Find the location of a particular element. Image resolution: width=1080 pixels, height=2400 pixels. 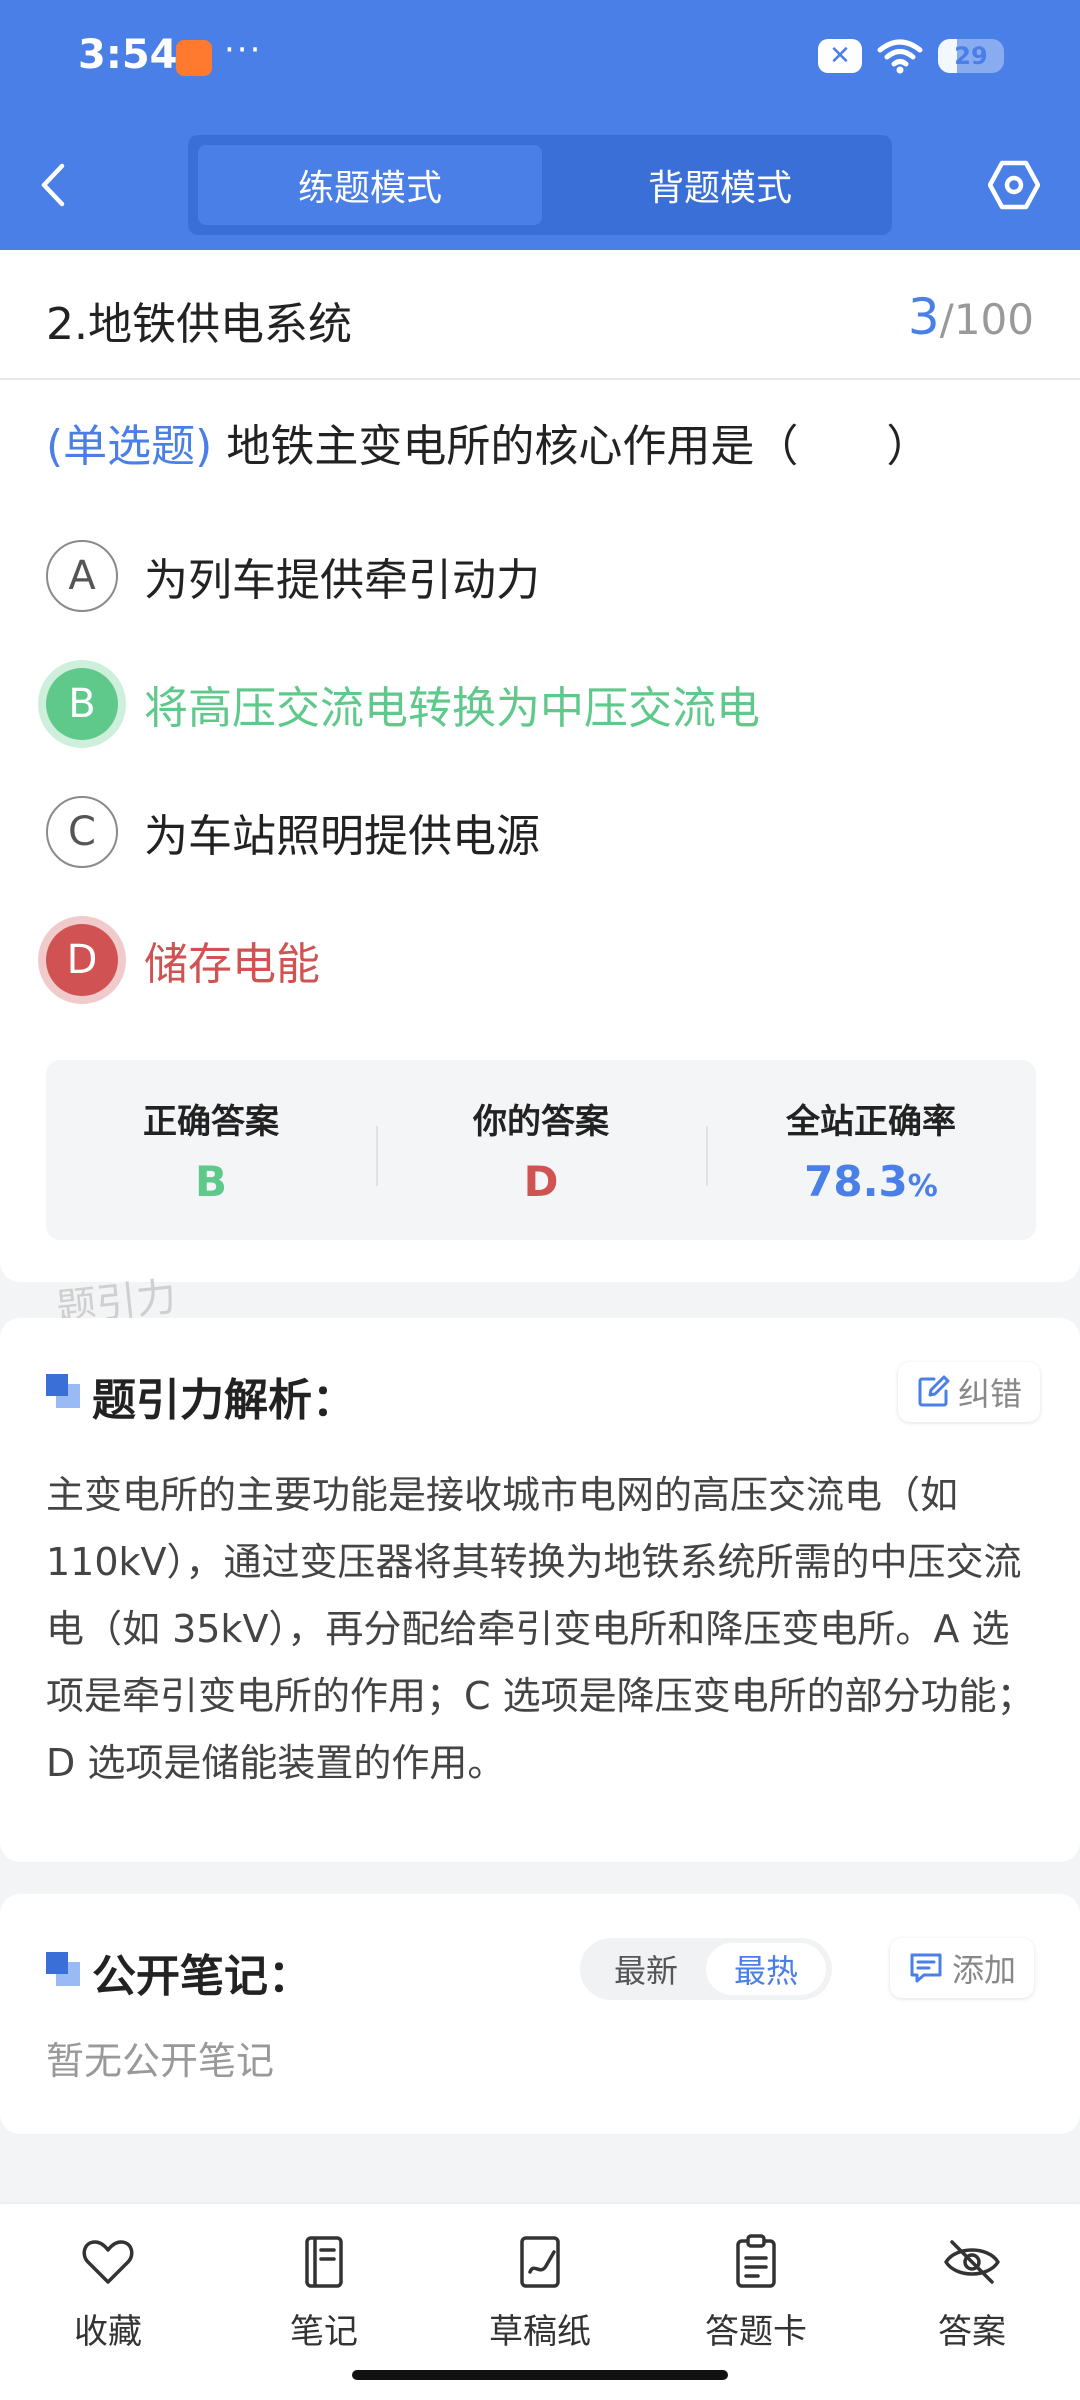

accuracy-rate-value: 78.3% is located at coordinates (871, 1181).